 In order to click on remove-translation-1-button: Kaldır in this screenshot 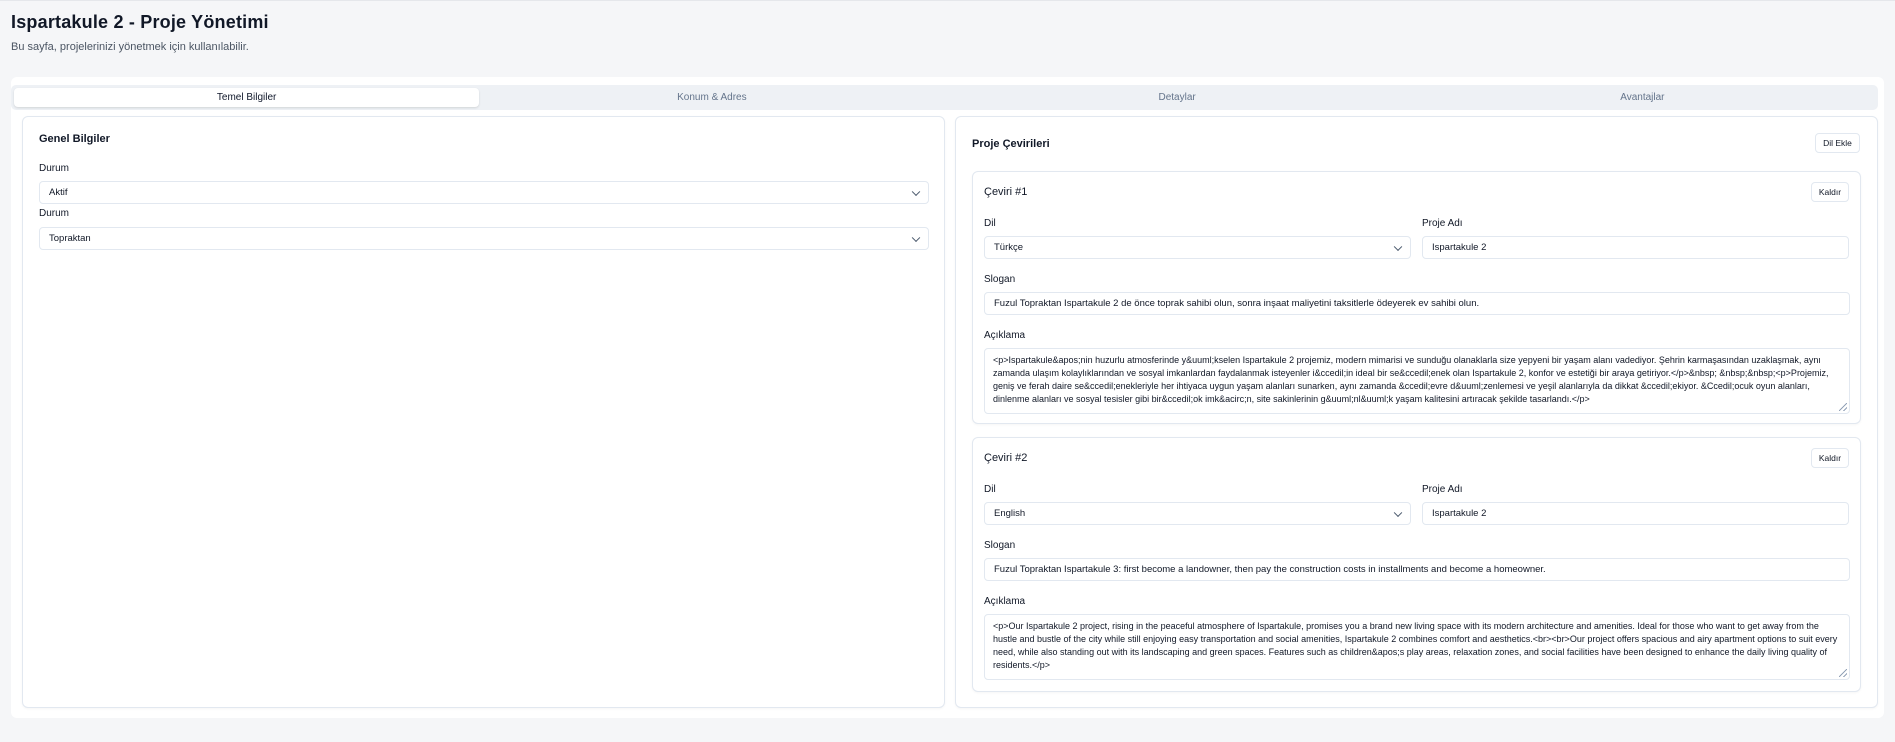, I will do `click(1830, 192)`.